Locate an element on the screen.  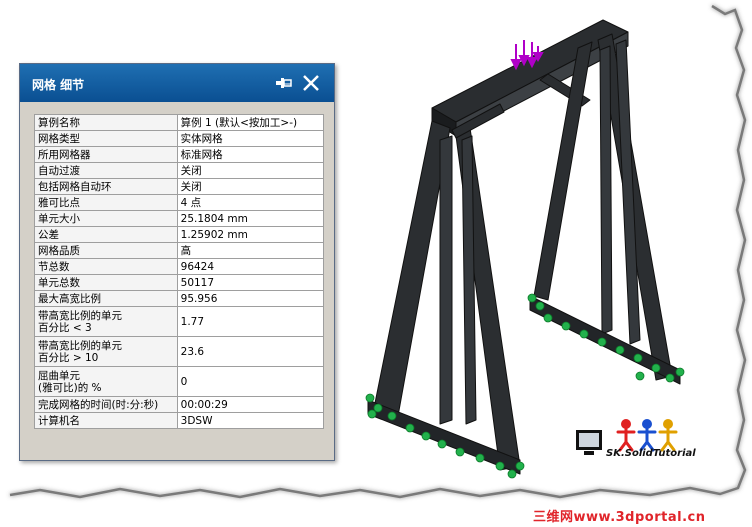
table-row: 自动过渡 关闭 is located at coordinates (179, 170).